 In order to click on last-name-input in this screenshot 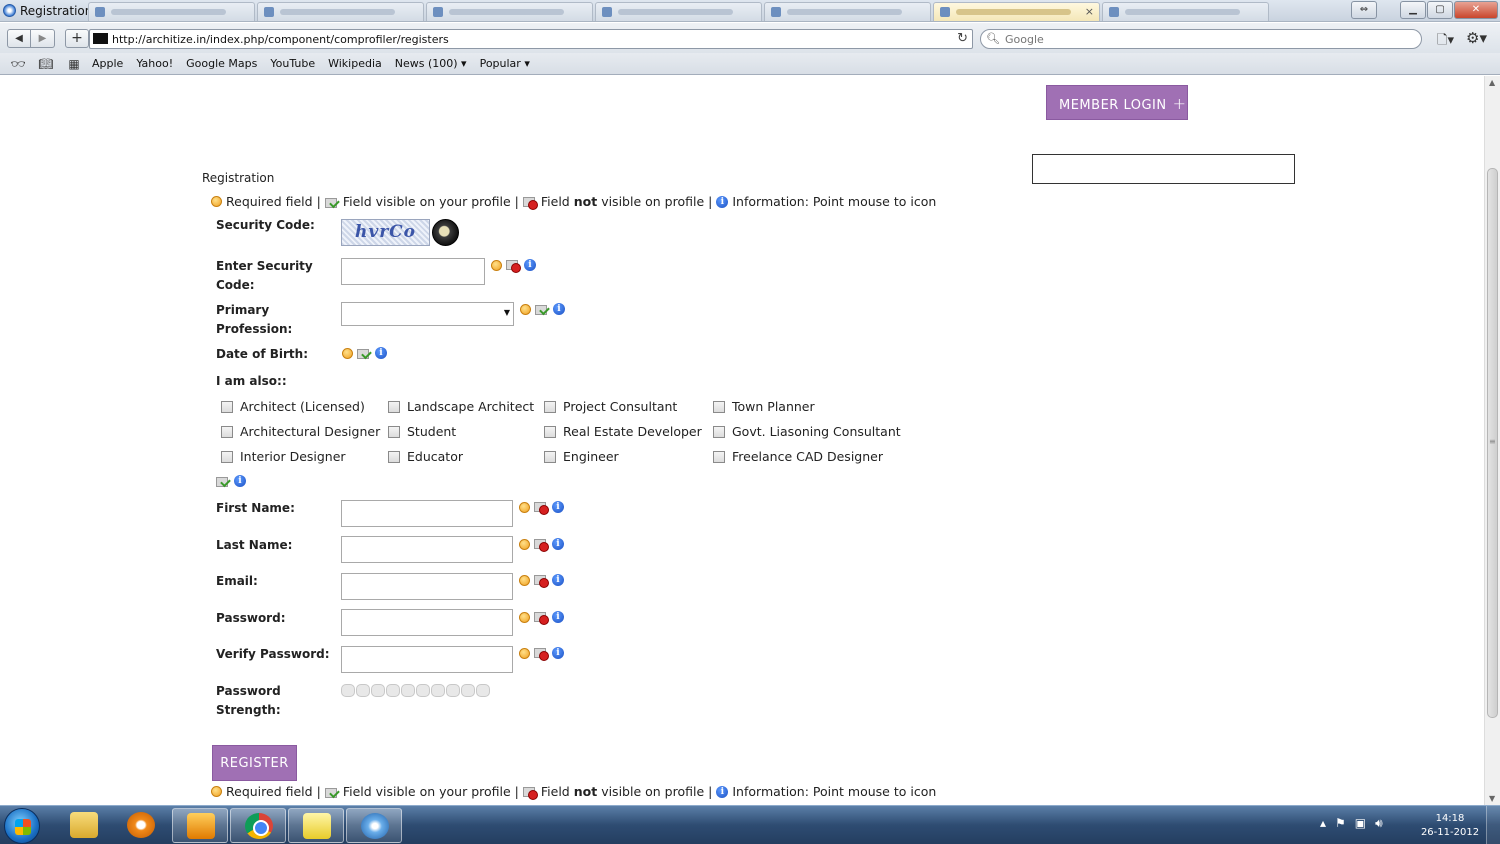, I will do `click(427, 549)`.